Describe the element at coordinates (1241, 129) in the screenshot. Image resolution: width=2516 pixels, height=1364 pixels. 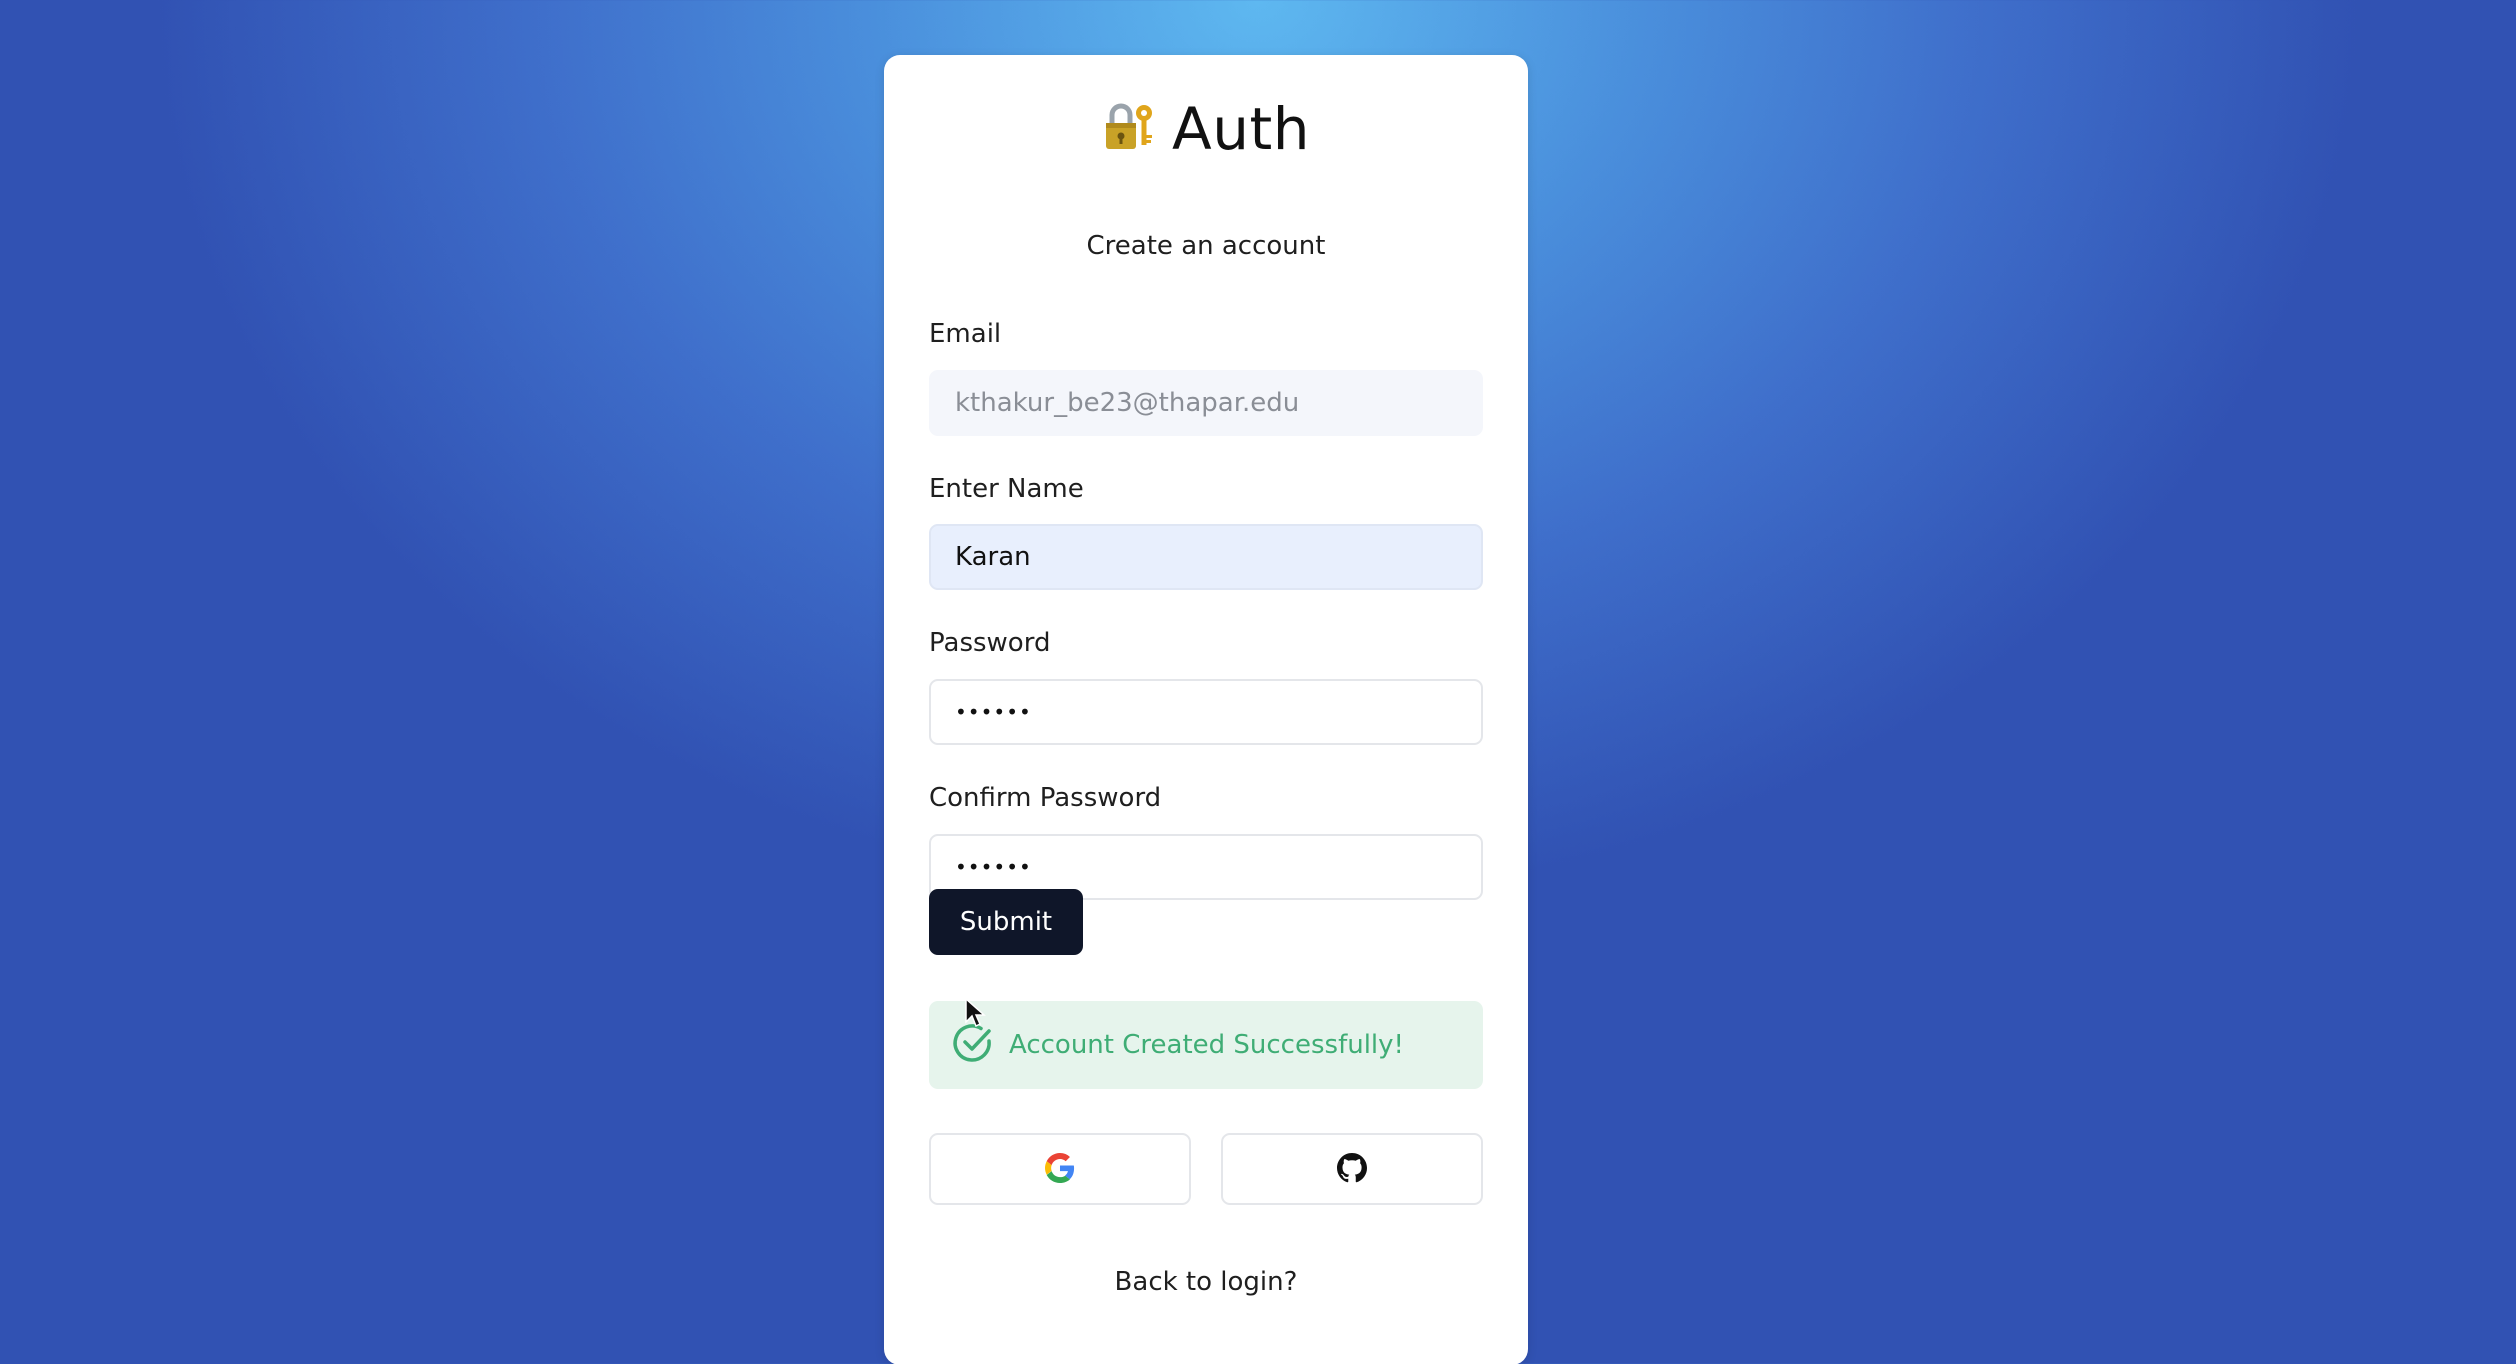
I see `app-title: Auth` at that location.